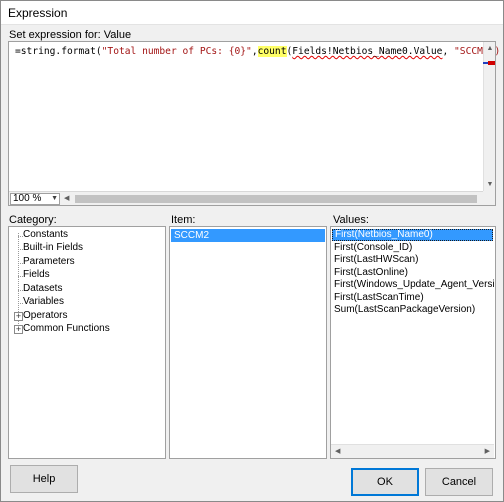 This screenshot has height=502, width=504. What do you see at coordinates (414, 285) in the screenshot?
I see `list-item-first-wua-version: First(Windows_Update_Agent_Version)` at bounding box center [414, 285].